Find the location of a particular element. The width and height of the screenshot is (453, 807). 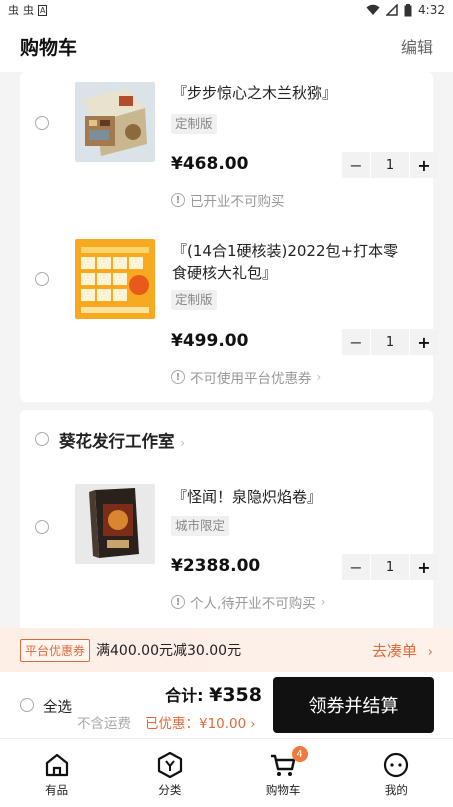

tab-label: 分类 is located at coordinates (170, 790).